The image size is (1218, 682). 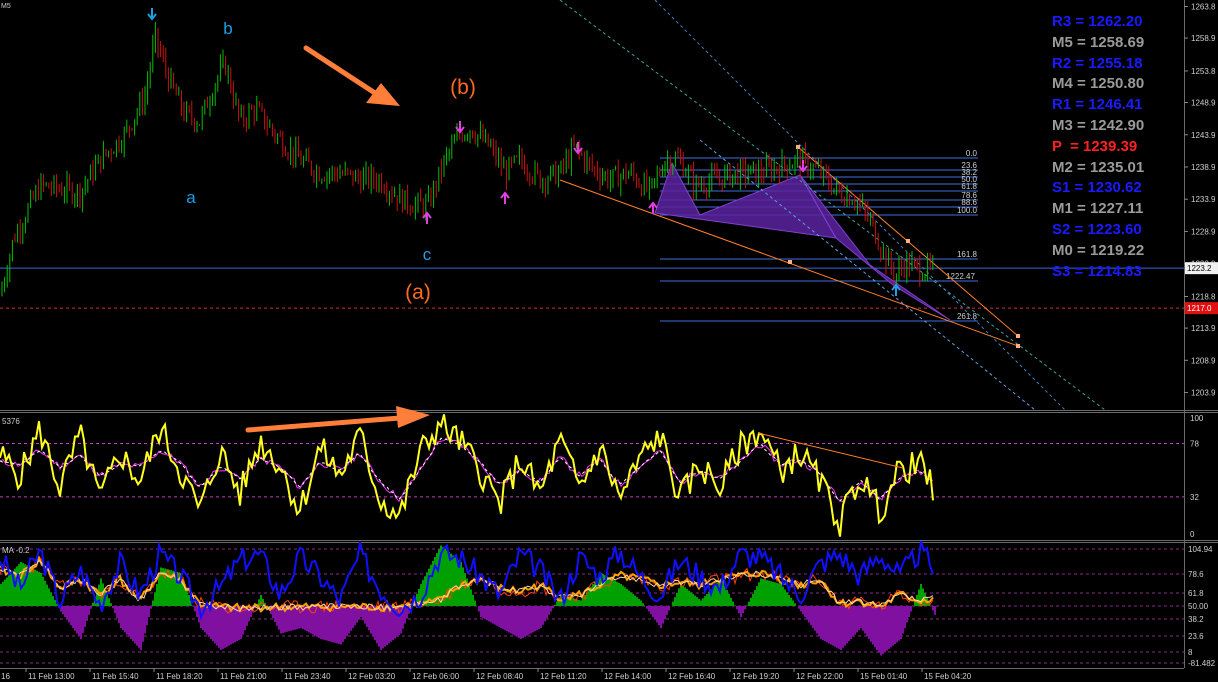 I want to click on pivot-row-p: P = 1239.39, so click(x=1132, y=147).